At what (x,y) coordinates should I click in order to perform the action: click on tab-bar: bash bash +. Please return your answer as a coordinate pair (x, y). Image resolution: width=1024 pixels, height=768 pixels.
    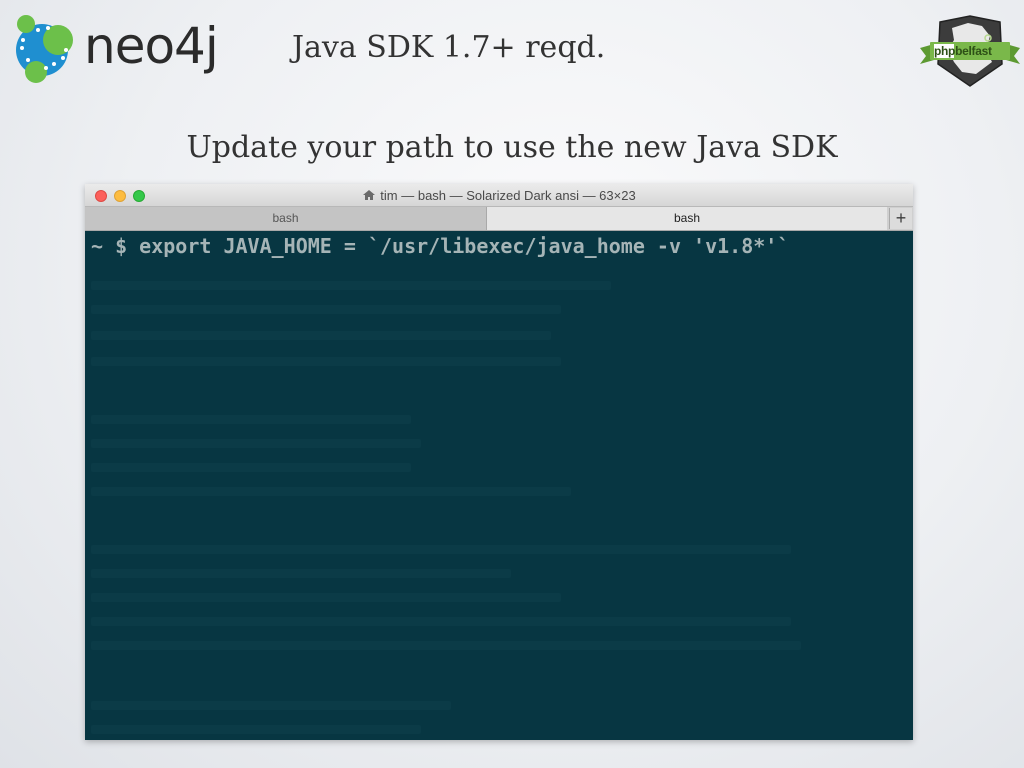
    Looking at the image, I should click on (499, 219).